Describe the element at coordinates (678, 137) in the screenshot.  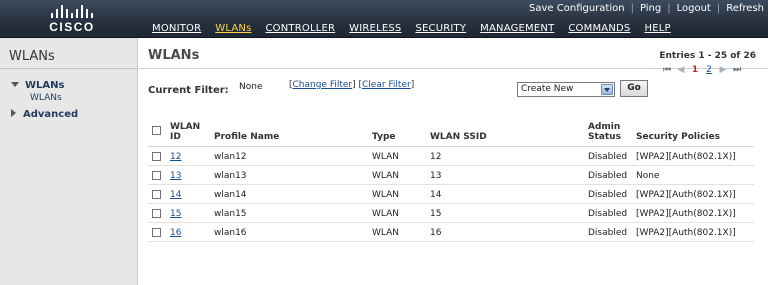
I see `col-security-policies: Security Policies` at that location.